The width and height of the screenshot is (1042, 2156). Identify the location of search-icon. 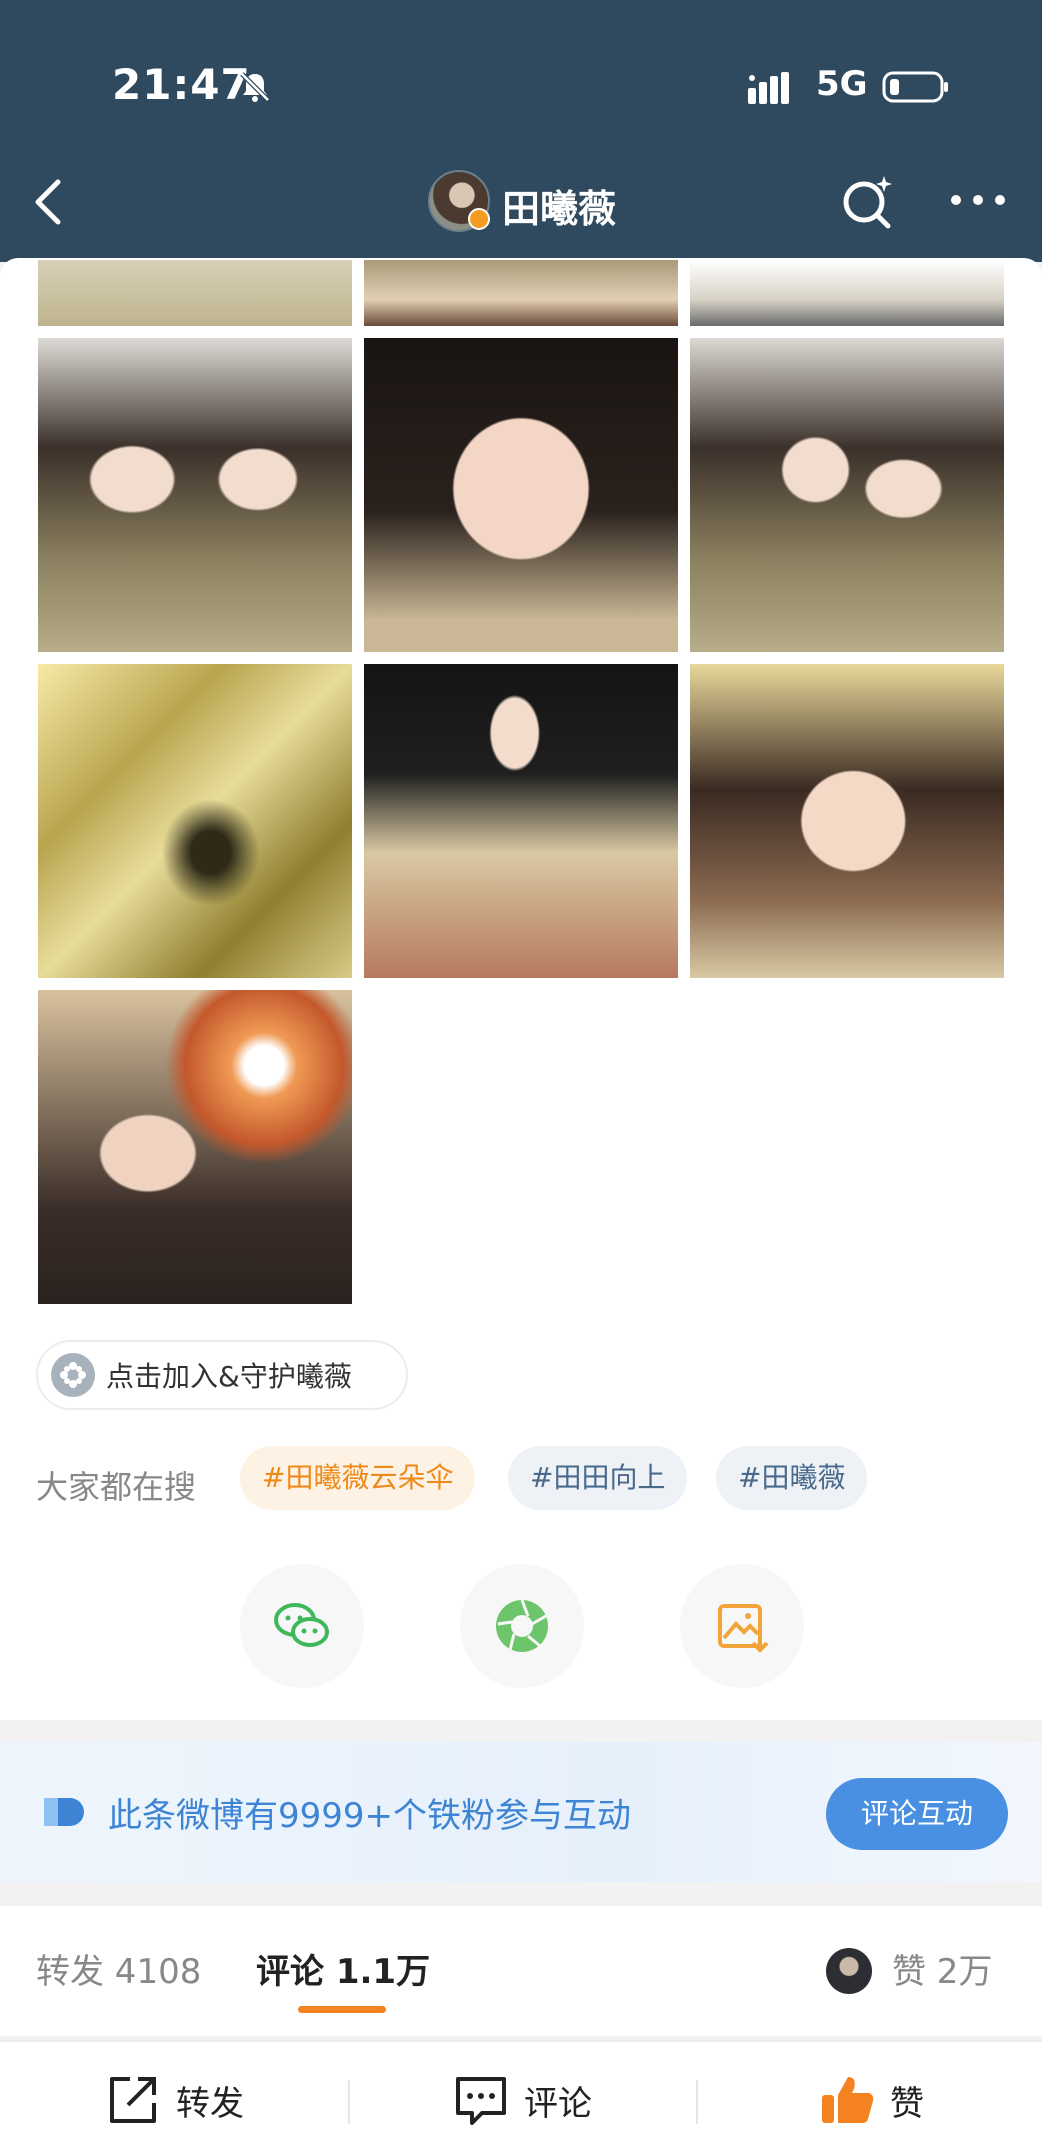
(867, 201).